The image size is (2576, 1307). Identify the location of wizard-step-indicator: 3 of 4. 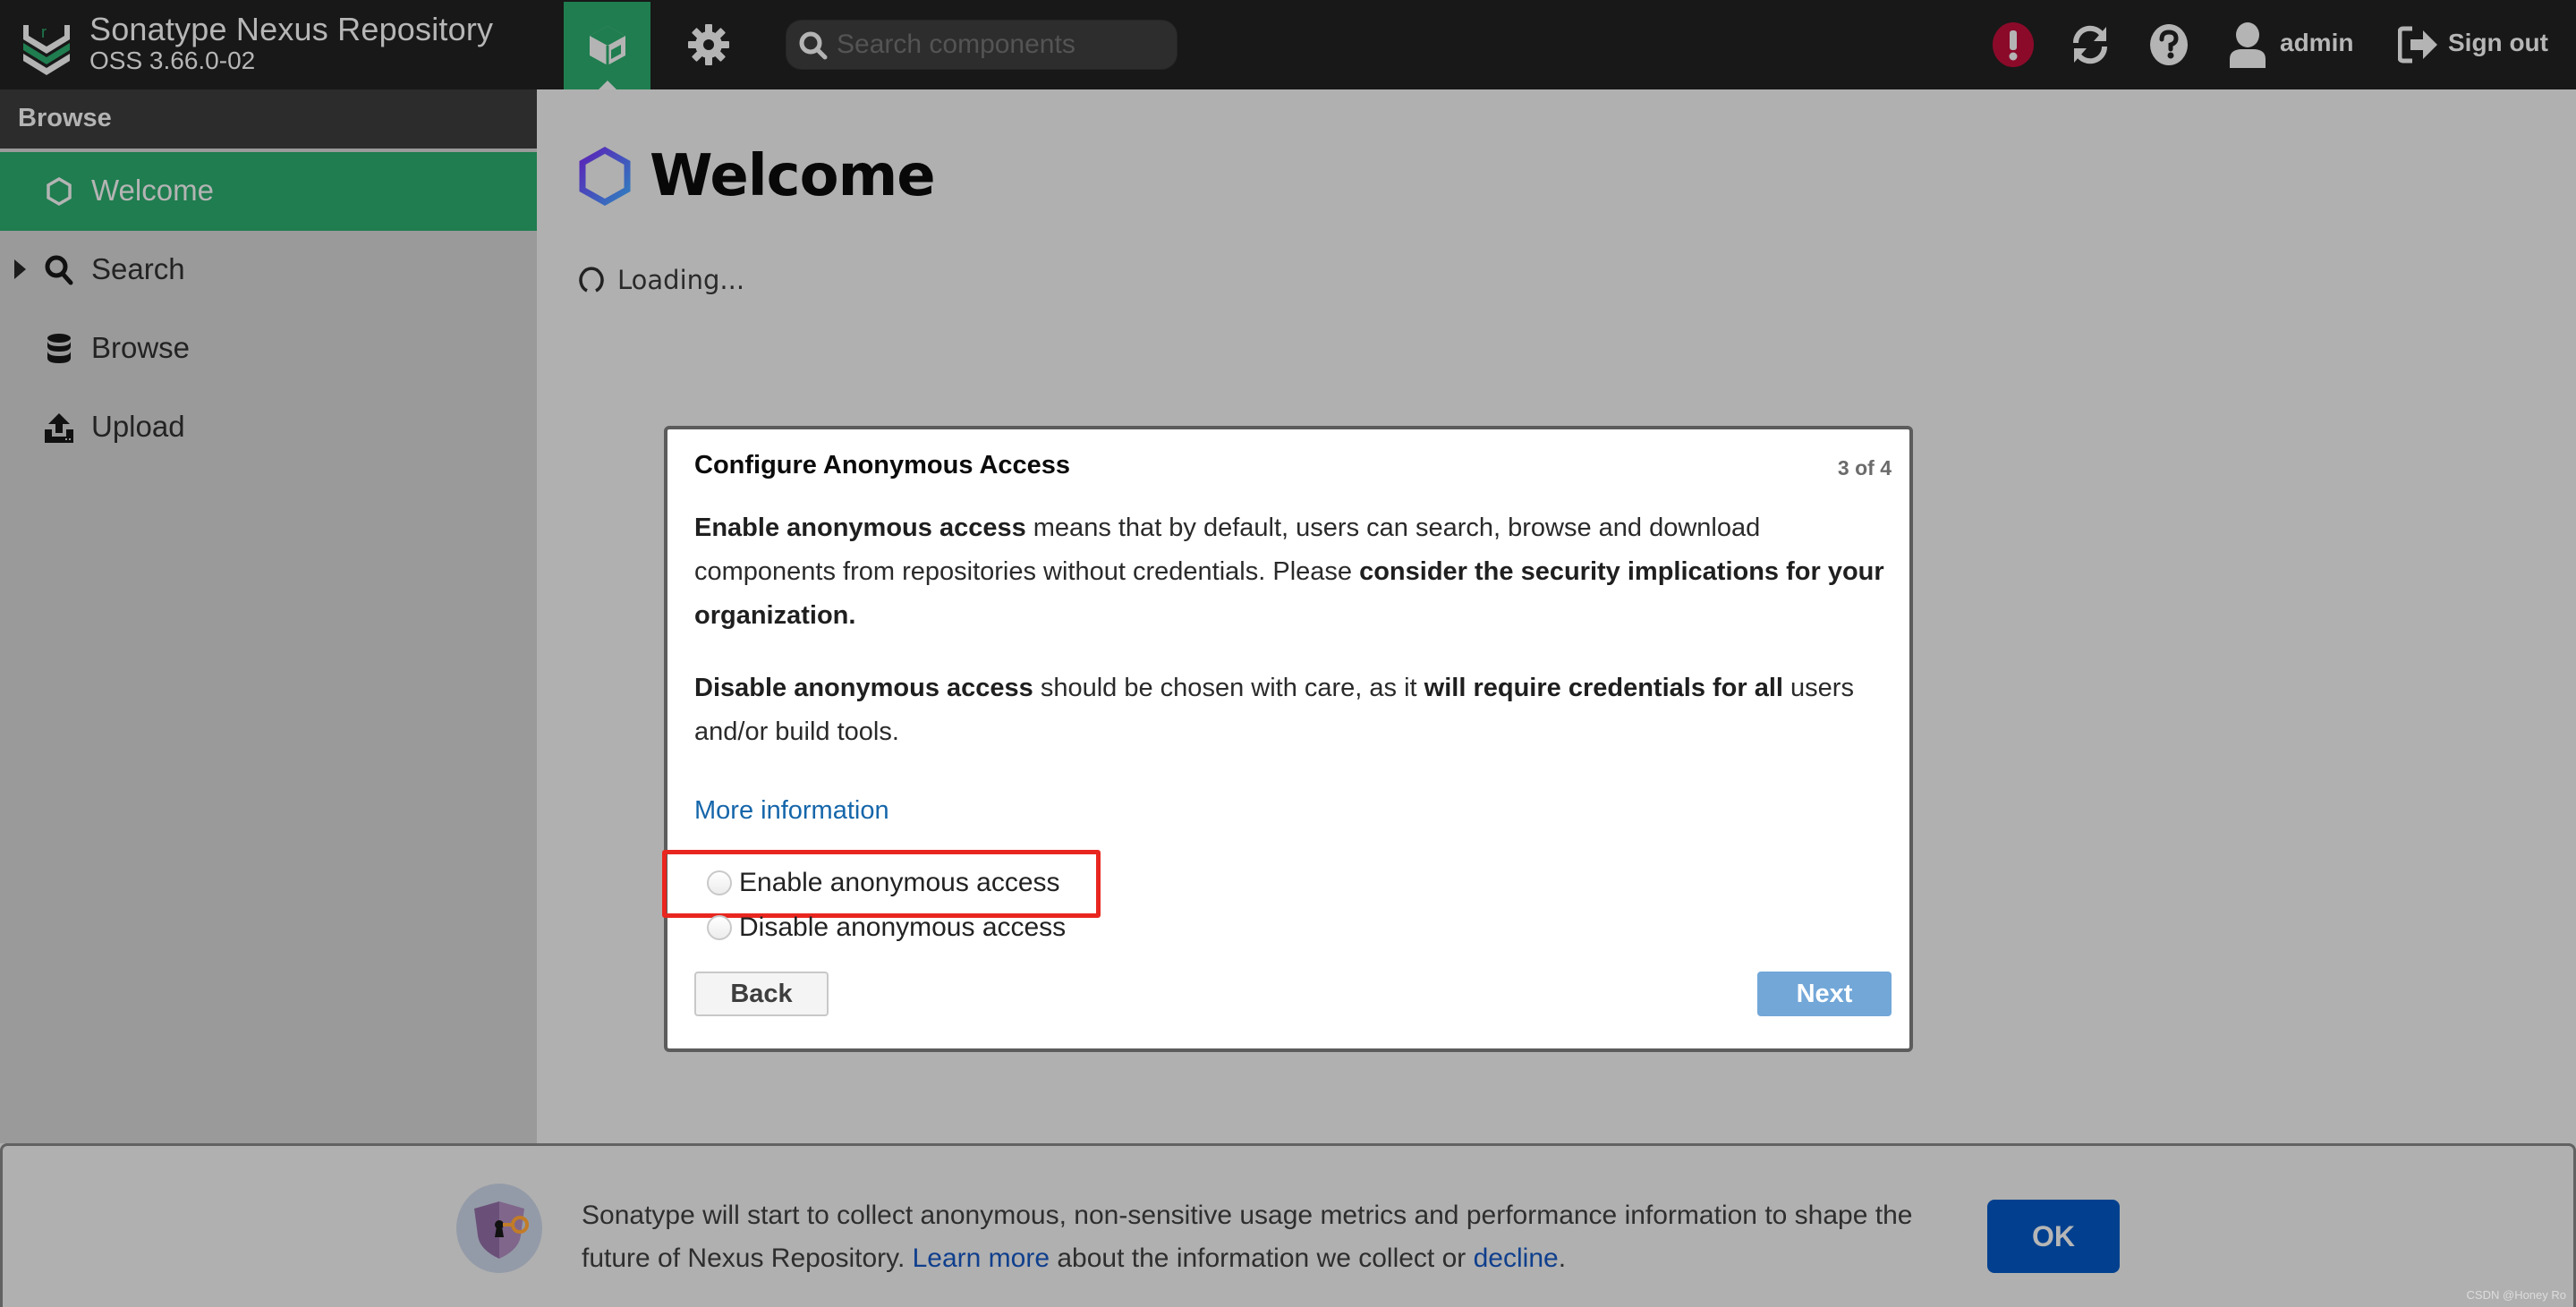
(1864, 468).